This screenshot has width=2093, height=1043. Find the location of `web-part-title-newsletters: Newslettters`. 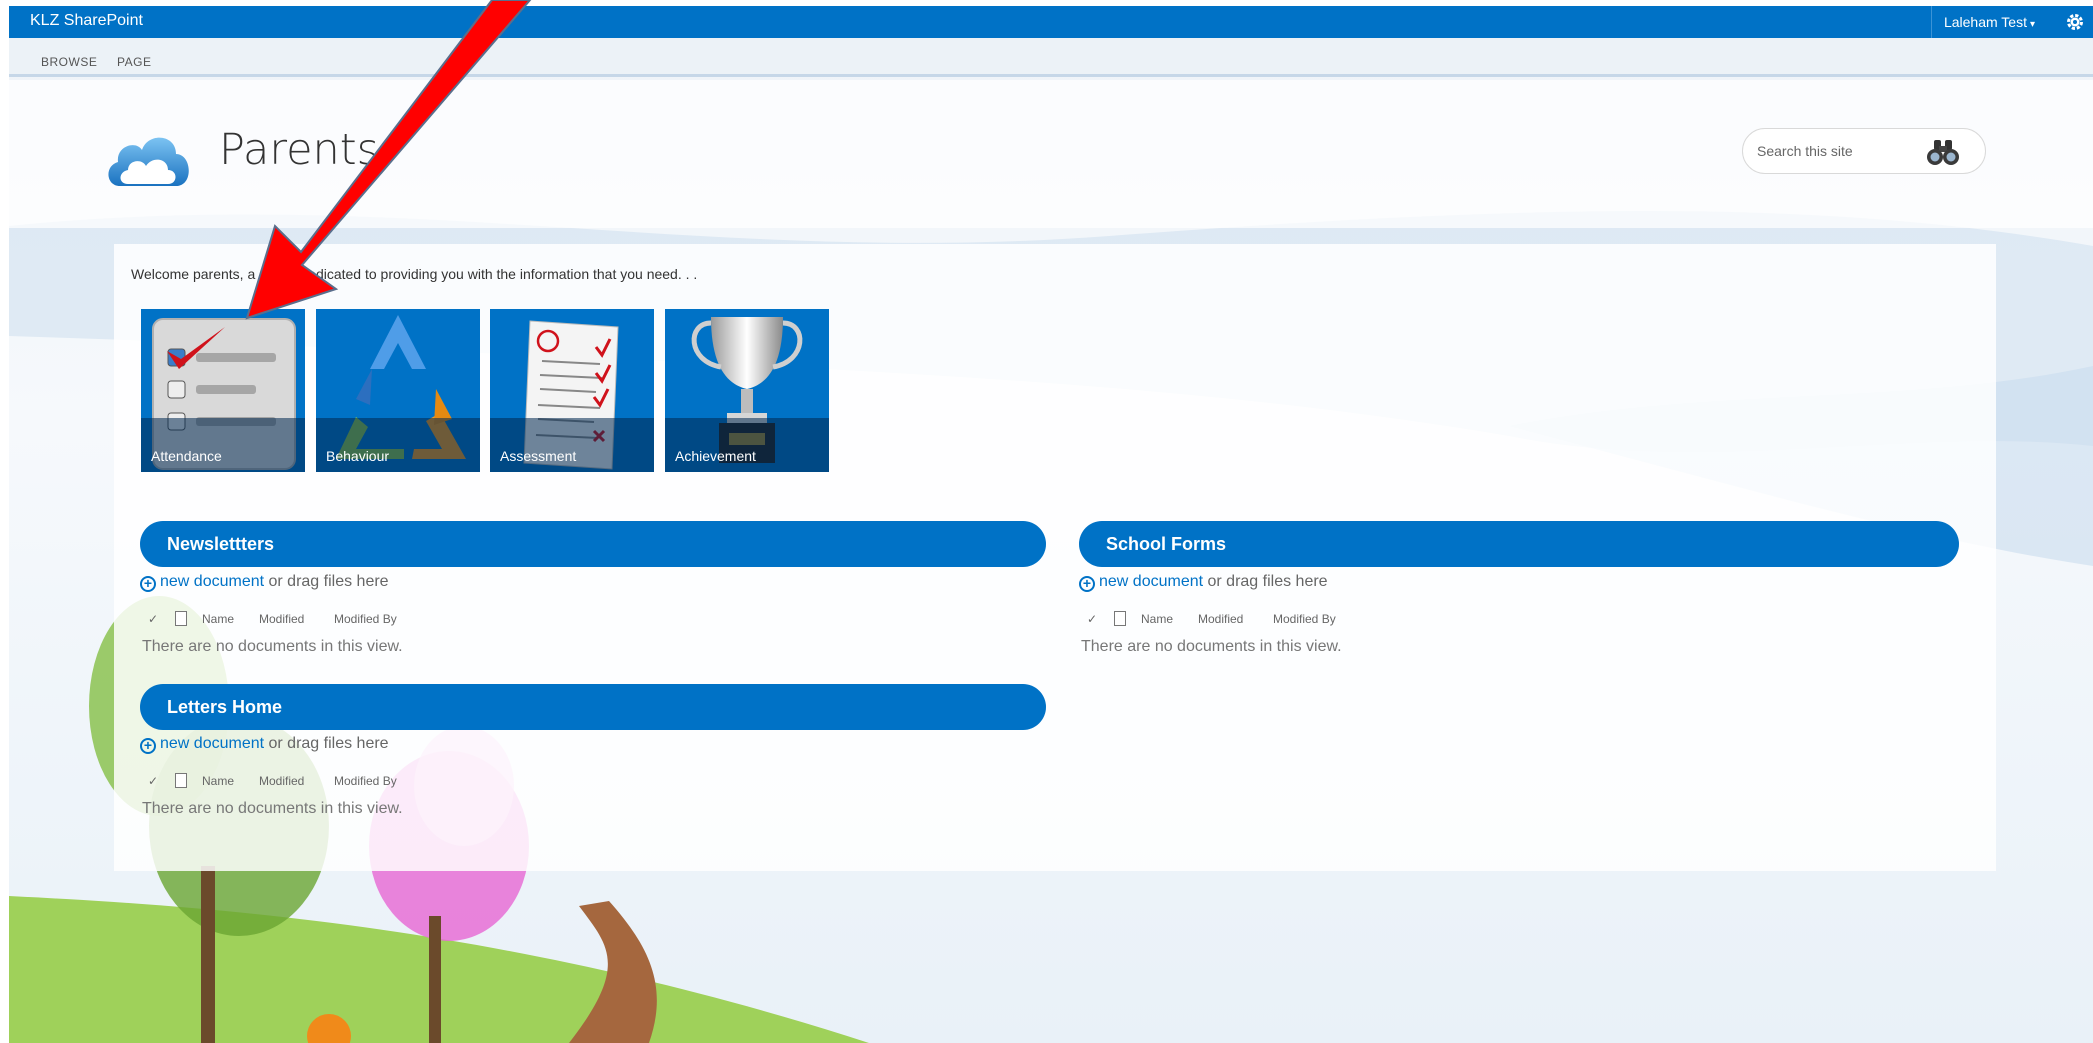

web-part-title-newsletters: Newslettters is located at coordinates (593, 544).